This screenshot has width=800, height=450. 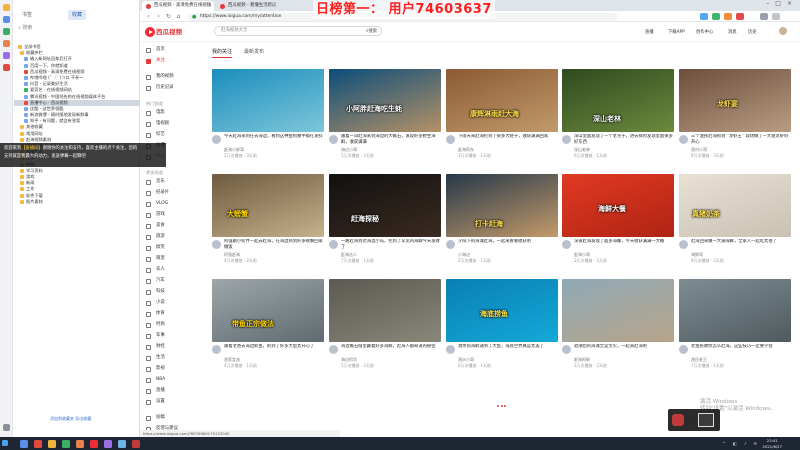 I want to click on nav-item: 搞笑, so click(x=155, y=248).